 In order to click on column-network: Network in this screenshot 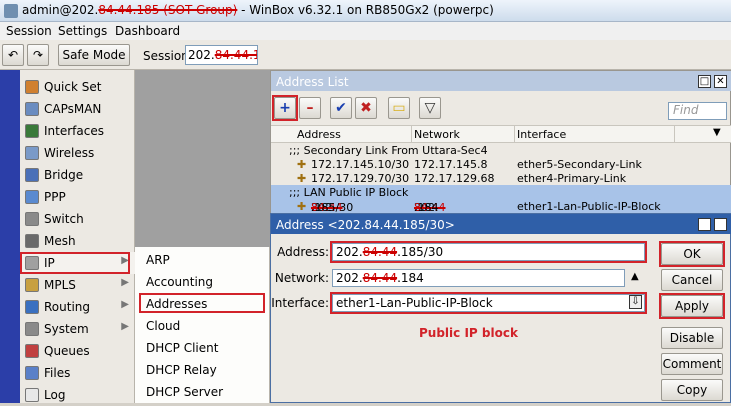, I will do `click(437, 134)`.